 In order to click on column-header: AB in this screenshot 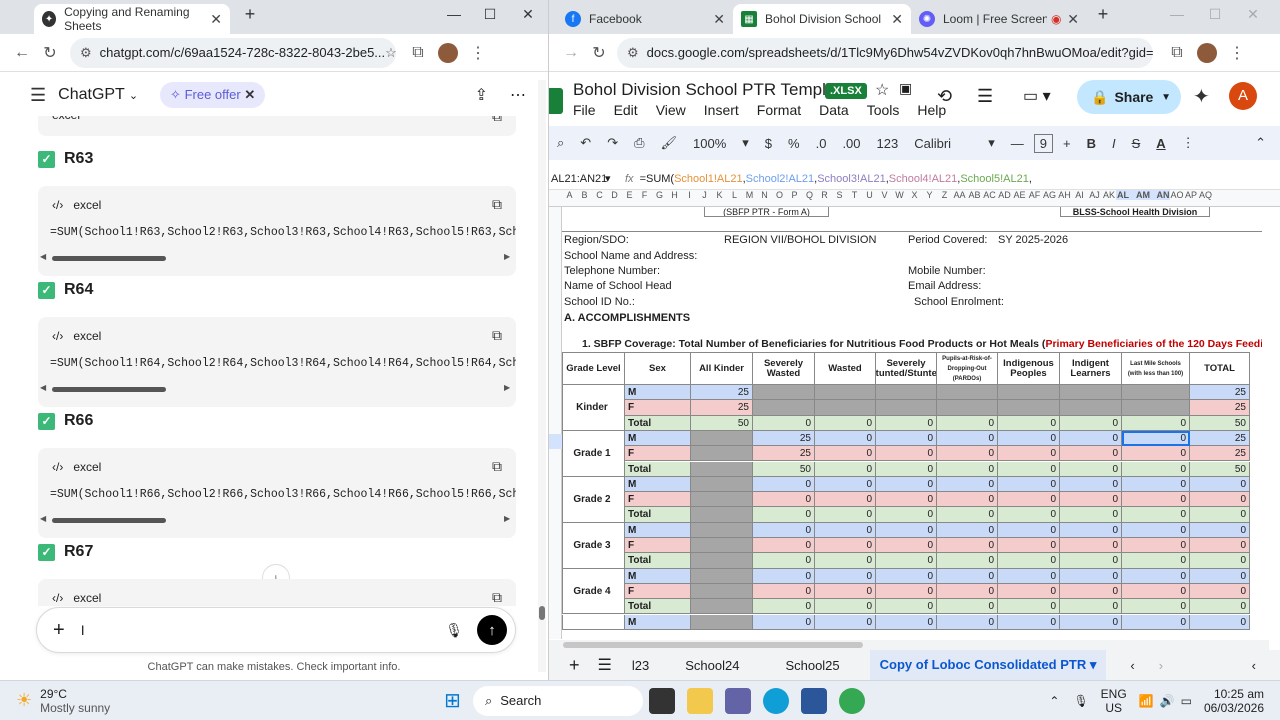, I will do `click(974, 195)`.